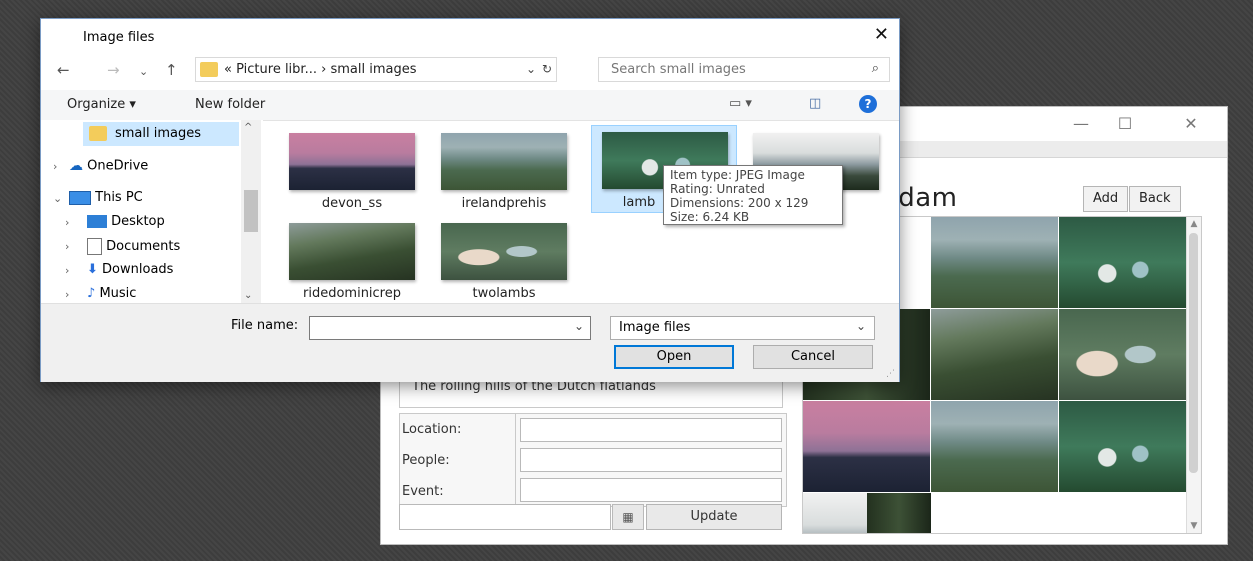 Image resolution: width=1253 pixels, height=561 pixels. Describe the element at coordinates (678, 69) in the screenshot. I see `search-placeholder: Search small images` at that location.